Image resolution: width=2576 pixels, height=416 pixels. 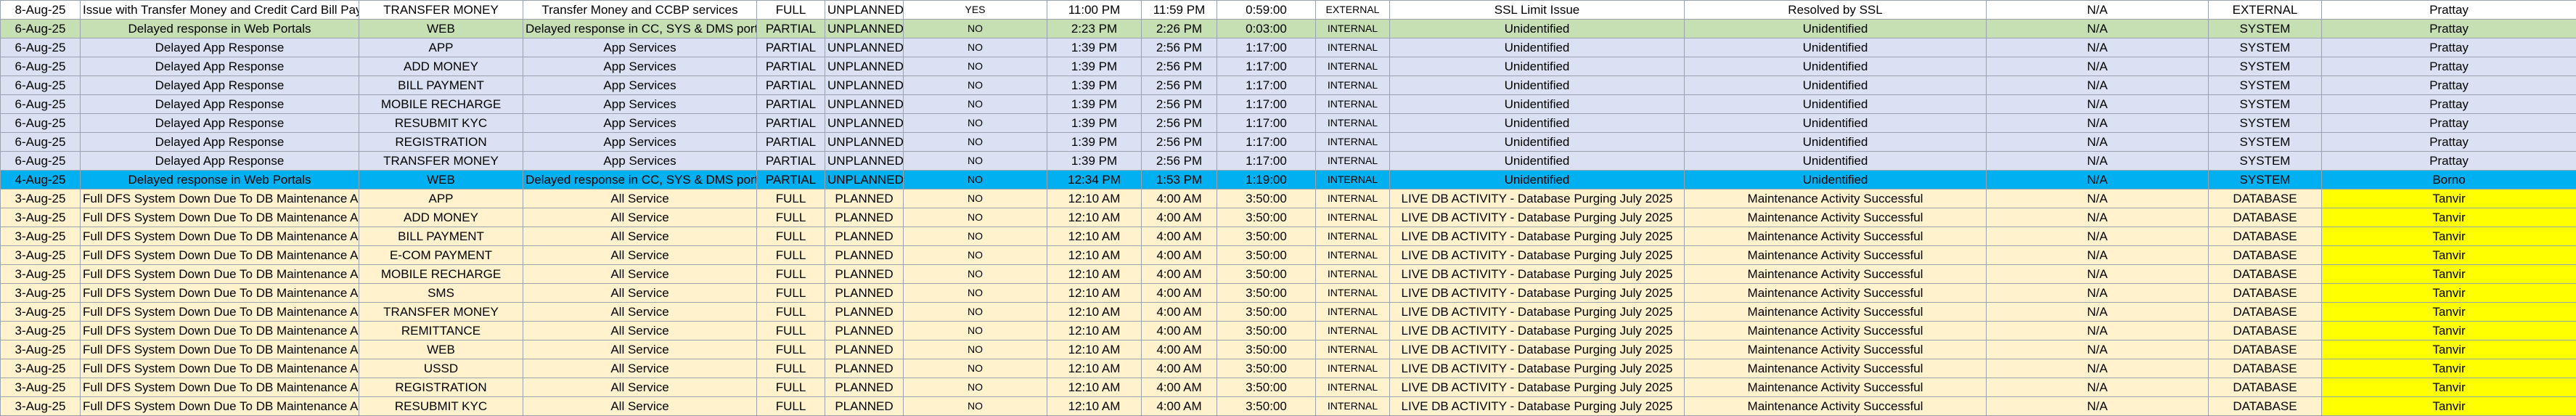 I want to click on cell-service: TRANSFER MONEY, so click(x=441, y=161).